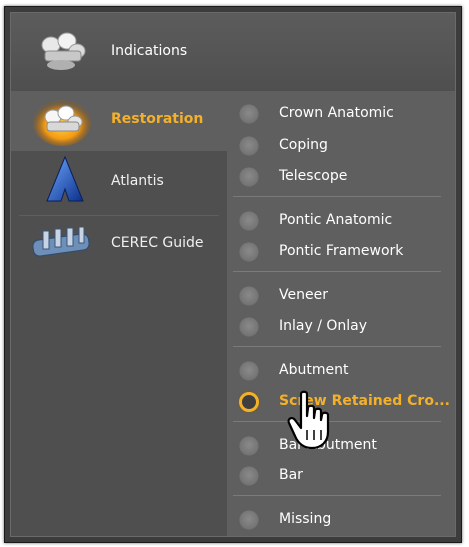 This screenshot has width=469, height=547. I want to click on restoration-icon, so click(62, 123).